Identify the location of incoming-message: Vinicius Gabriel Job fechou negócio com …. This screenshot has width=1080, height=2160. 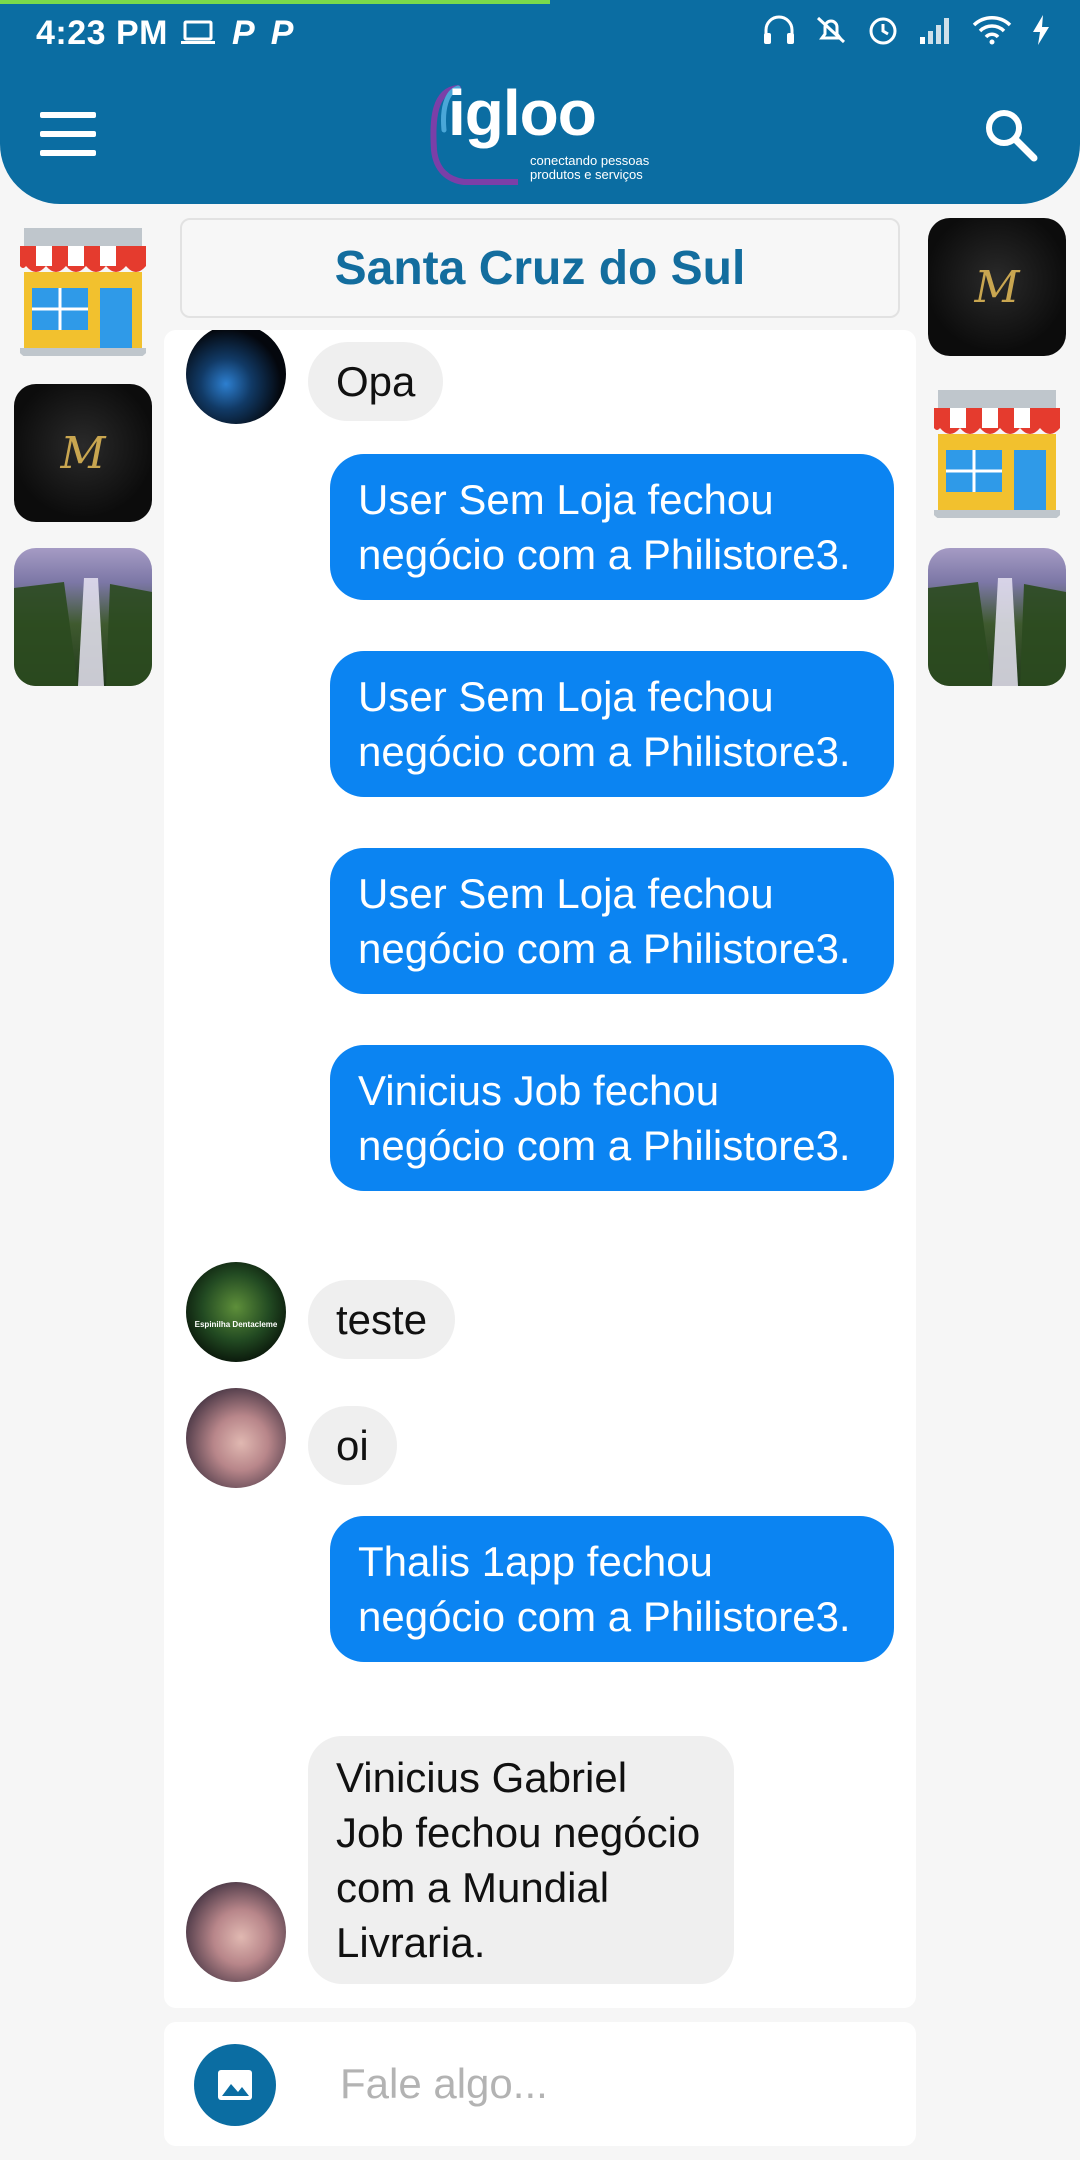
(521, 1860).